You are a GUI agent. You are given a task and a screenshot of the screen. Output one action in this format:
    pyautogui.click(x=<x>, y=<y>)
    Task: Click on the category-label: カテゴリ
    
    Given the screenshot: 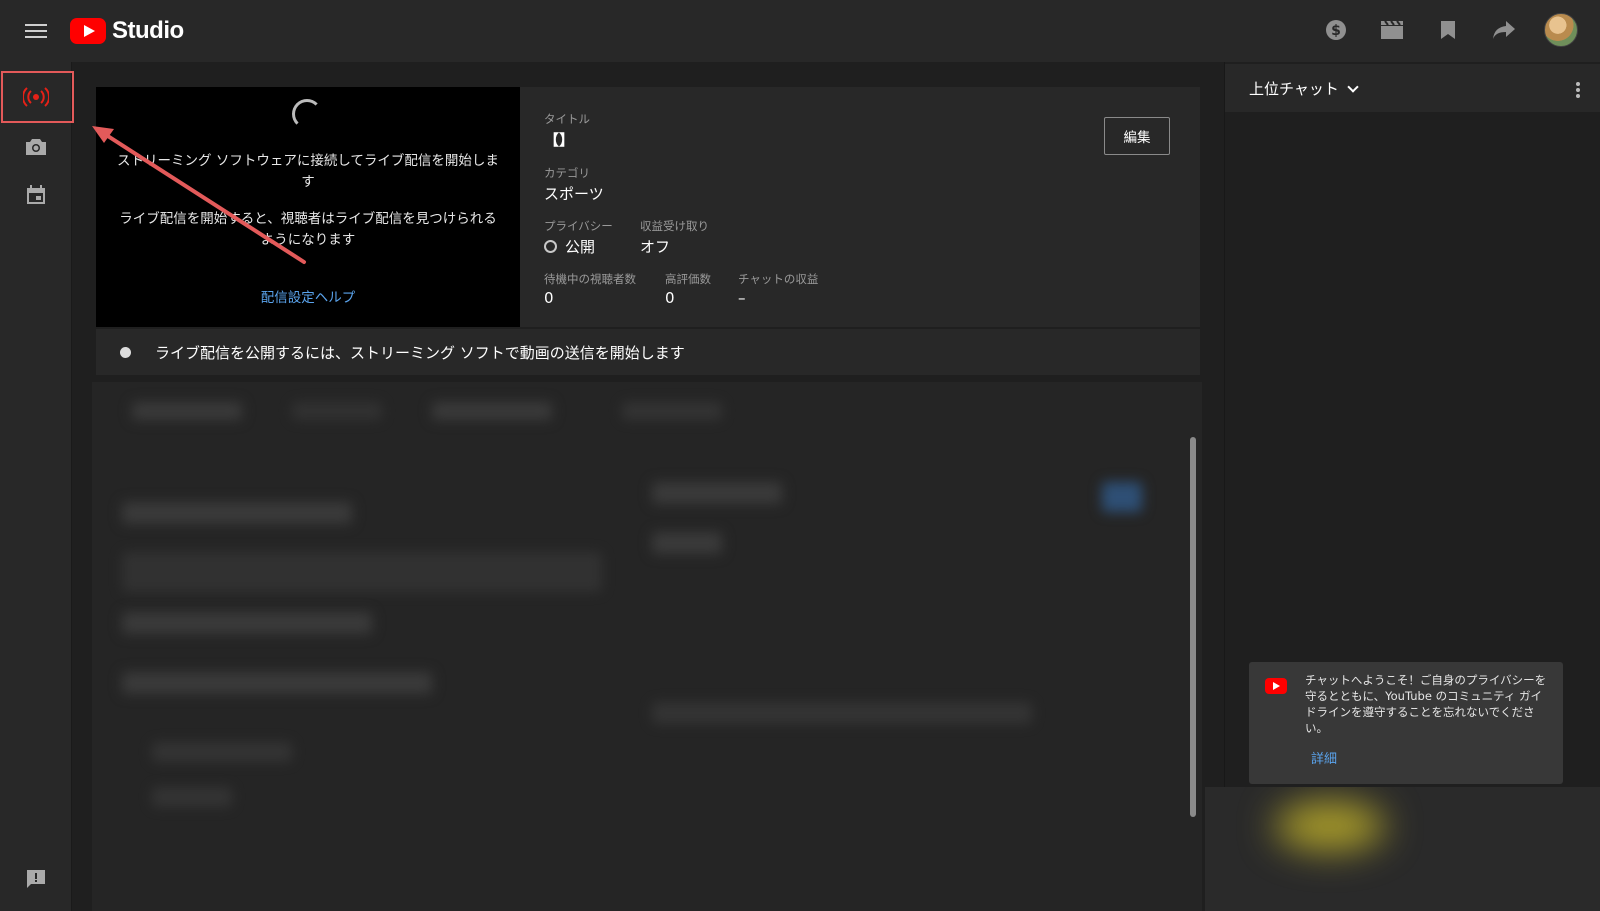 What is the action you would take?
    pyautogui.click(x=567, y=173)
    